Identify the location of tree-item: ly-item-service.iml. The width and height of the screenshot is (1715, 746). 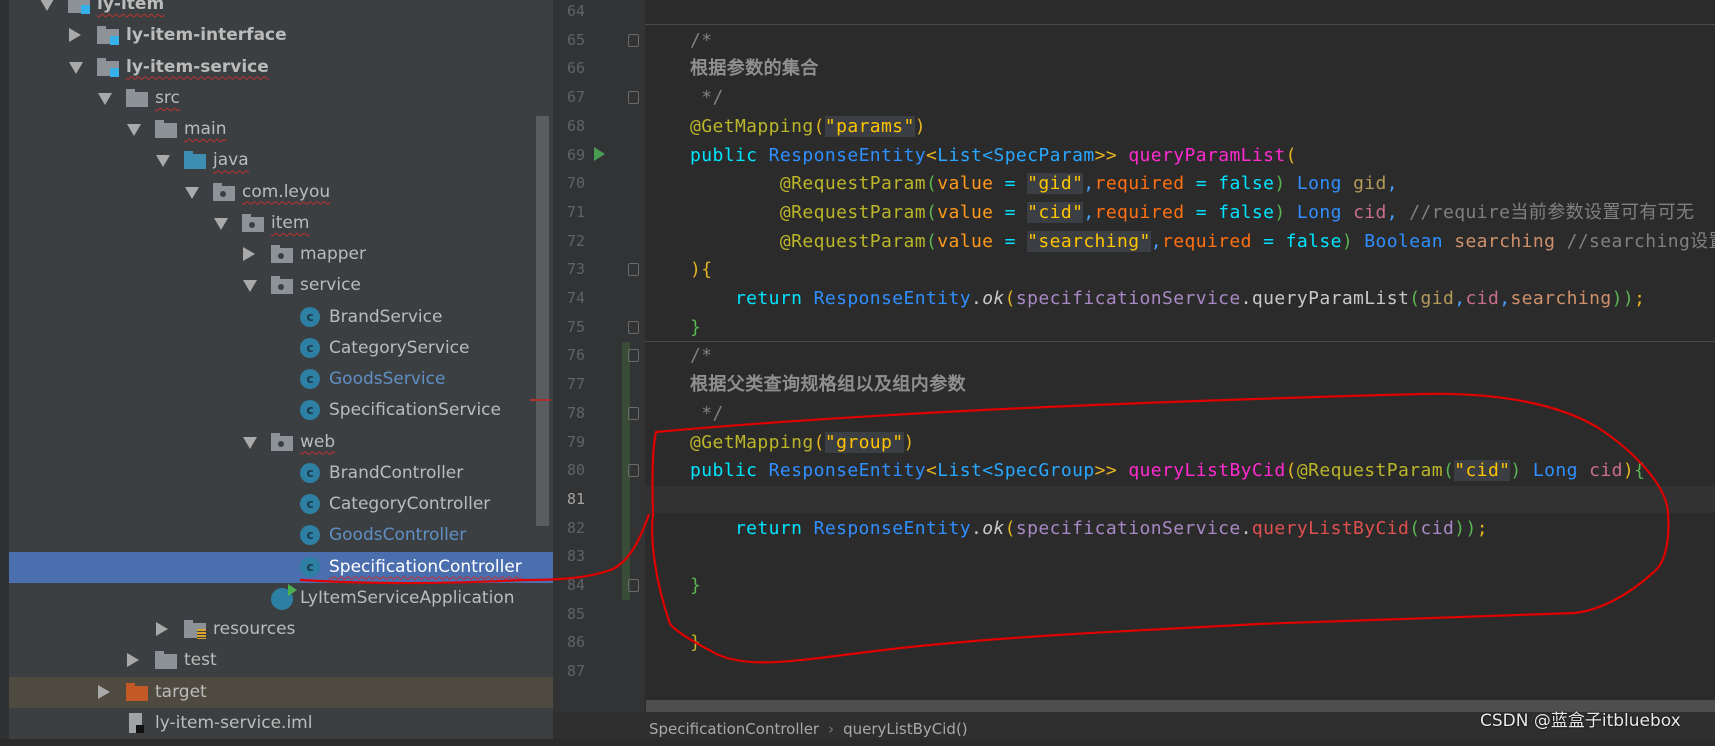
(281, 723).